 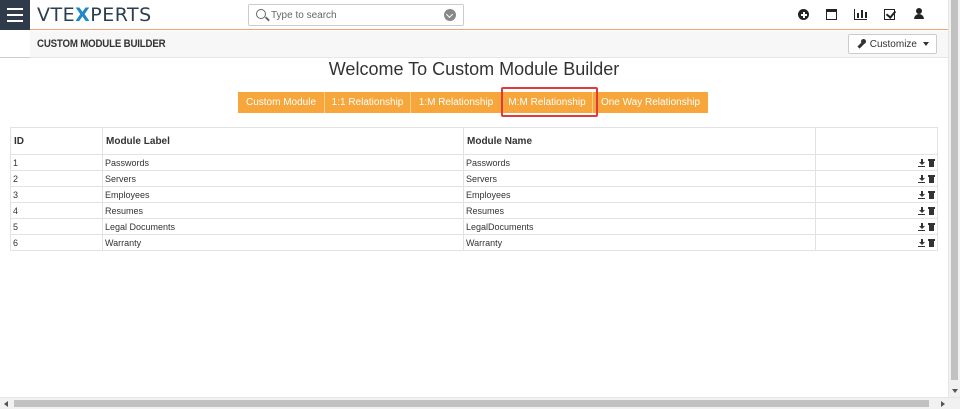 I want to click on cell-module-label: Legal Documents, so click(x=283, y=226).